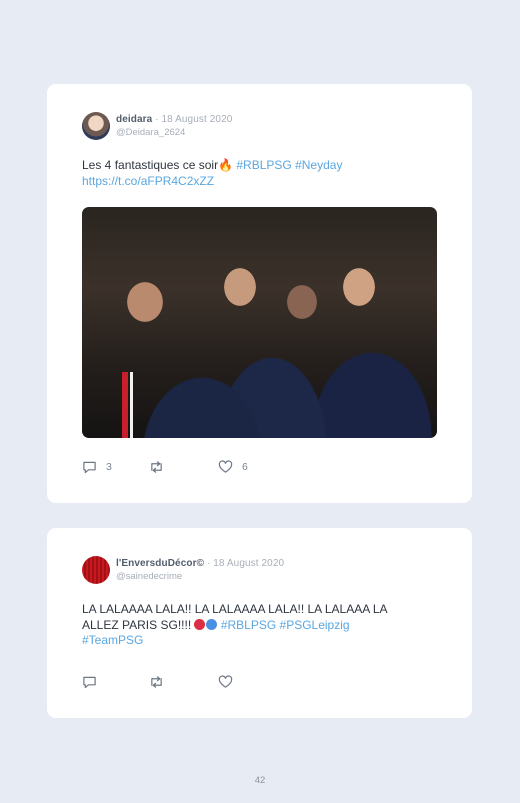  I want to click on red-circle-emoji-icon, so click(200, 624).